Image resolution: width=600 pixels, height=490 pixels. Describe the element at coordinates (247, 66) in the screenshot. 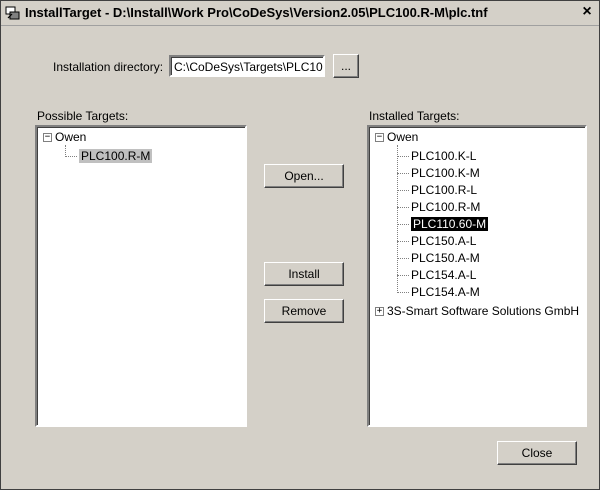

I see `installation-directory-input: C:\CoDeSys\Targets\PLC10` at that location.